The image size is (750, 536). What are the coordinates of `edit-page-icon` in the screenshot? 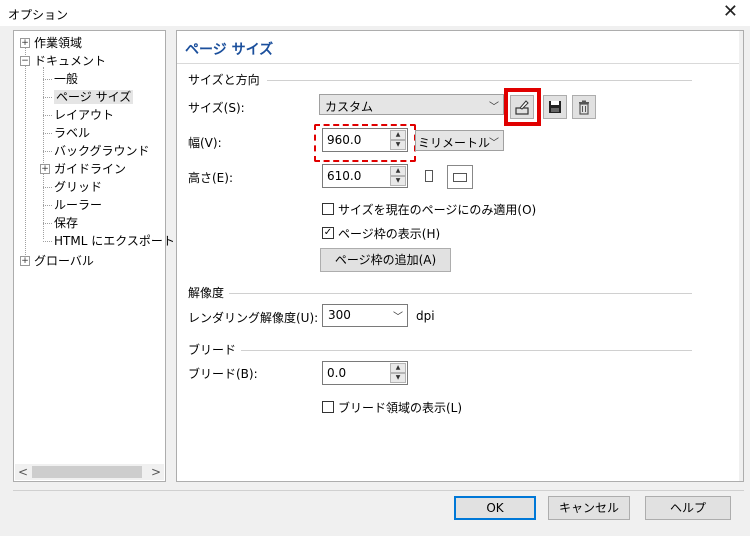 It's located at (522, 107).